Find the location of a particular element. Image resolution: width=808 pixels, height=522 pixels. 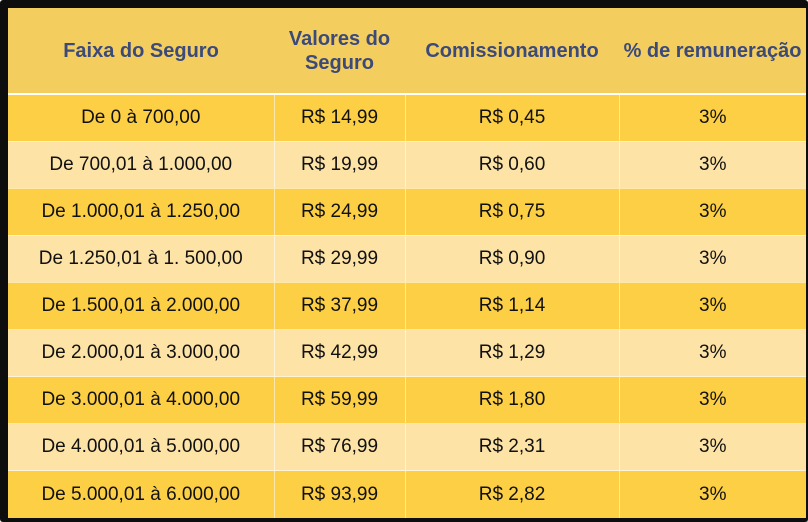

cell-comissao: R$ 1,14 is located at coordinates (511, 305).